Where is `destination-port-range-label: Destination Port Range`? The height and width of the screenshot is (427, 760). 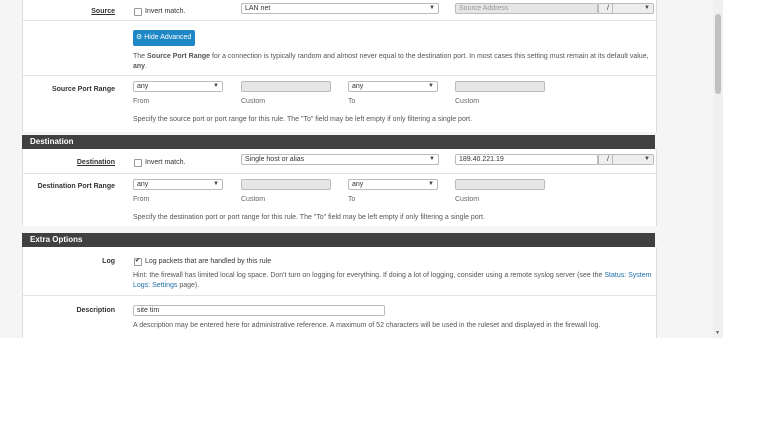
destination-port-range-label: Destination Port Range is located at coordinates (76, 186).